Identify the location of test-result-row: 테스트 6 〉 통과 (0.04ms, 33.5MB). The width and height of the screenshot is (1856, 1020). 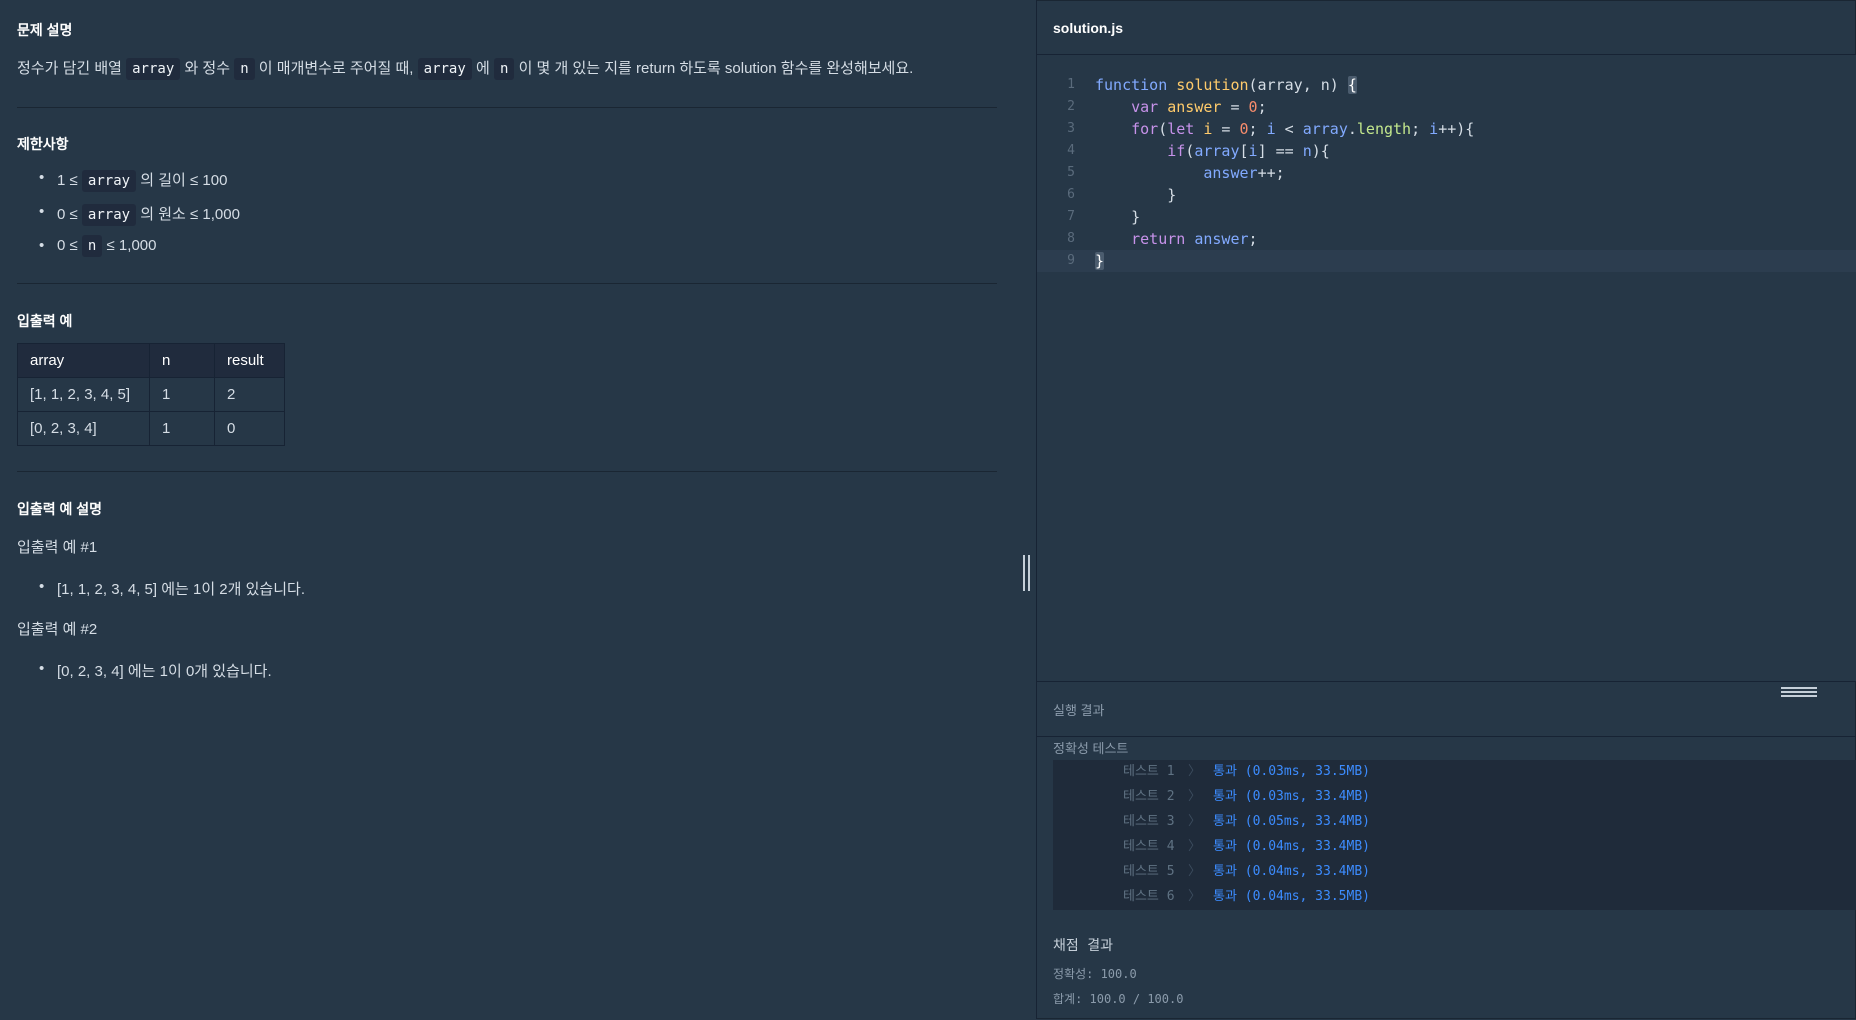
(1246, 896).